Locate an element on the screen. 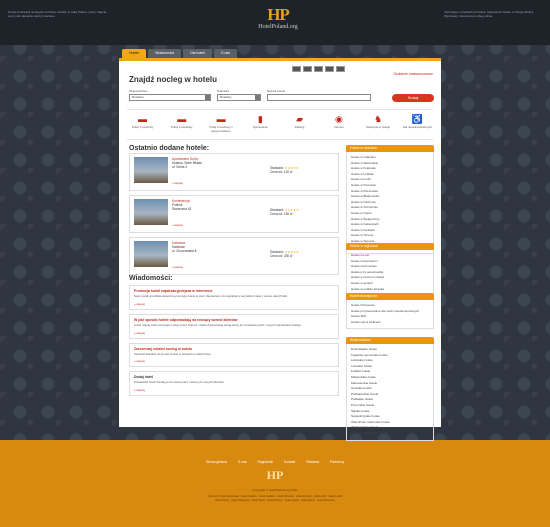  news-headline: Zarezerwuj ostatni nocleg w hotelu is located at coordinates (234, 349).